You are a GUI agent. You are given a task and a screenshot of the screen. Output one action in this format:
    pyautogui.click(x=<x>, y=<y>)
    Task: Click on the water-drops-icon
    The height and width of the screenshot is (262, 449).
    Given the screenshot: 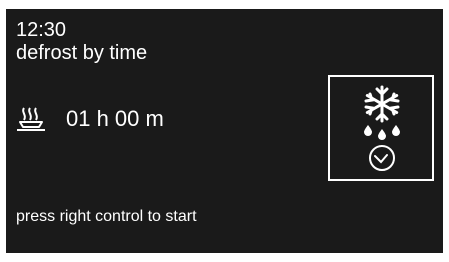 What is the action you would take?
    pyautogui.click(x=382, y=132)
    